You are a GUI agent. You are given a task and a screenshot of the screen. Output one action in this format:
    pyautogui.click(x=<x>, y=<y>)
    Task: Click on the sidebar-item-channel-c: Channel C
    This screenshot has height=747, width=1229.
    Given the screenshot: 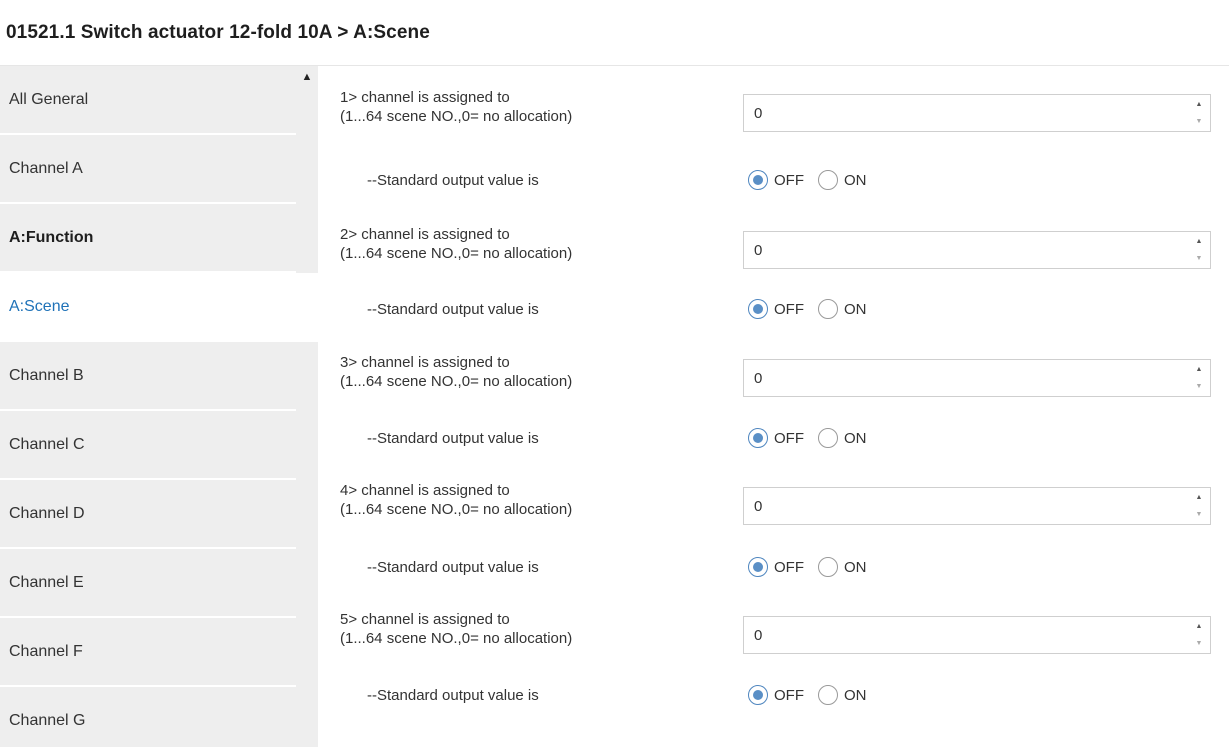 What is the action you would take?
    pyautogui.click(x=148, y=445)
    